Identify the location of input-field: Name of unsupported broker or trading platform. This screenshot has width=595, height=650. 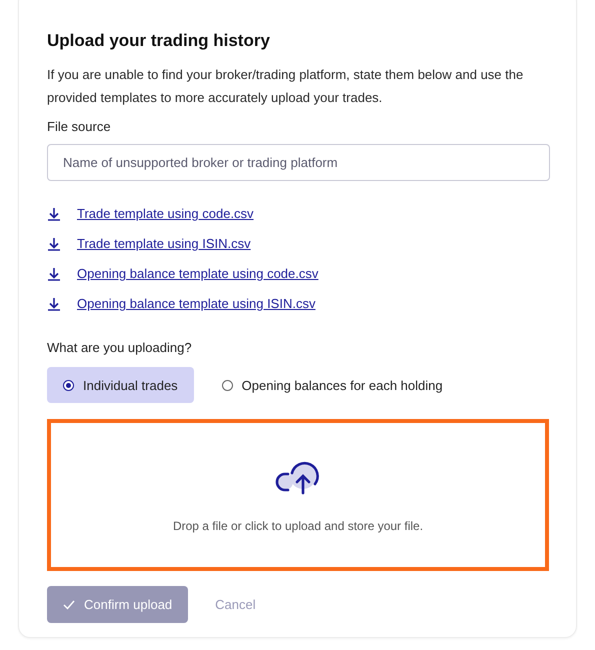
(298, 162).